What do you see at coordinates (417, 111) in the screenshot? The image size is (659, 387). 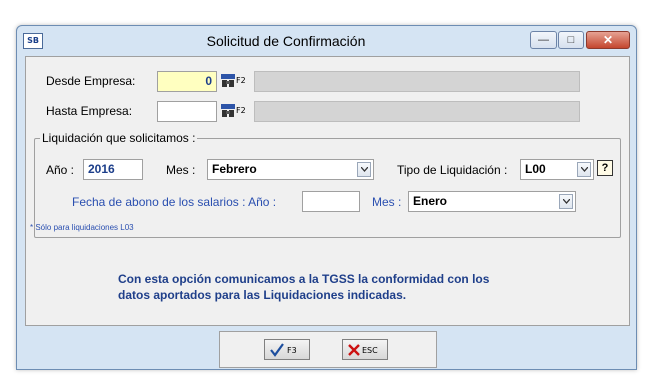 I see `hasta-empresa-name-field` at bounding box center [417, 111].